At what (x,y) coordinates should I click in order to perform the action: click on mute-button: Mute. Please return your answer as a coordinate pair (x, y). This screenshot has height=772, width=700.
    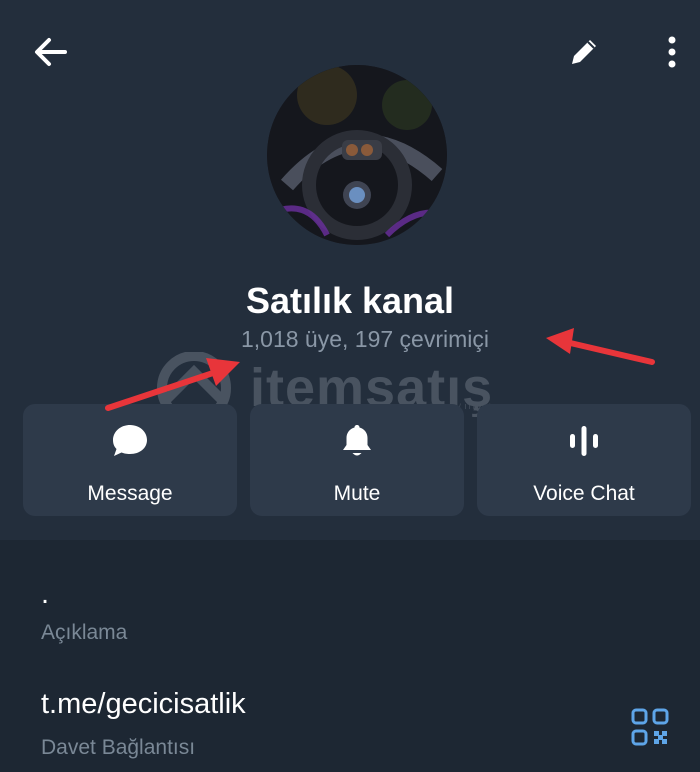
    Looking at the image, I should click on (357, 460).